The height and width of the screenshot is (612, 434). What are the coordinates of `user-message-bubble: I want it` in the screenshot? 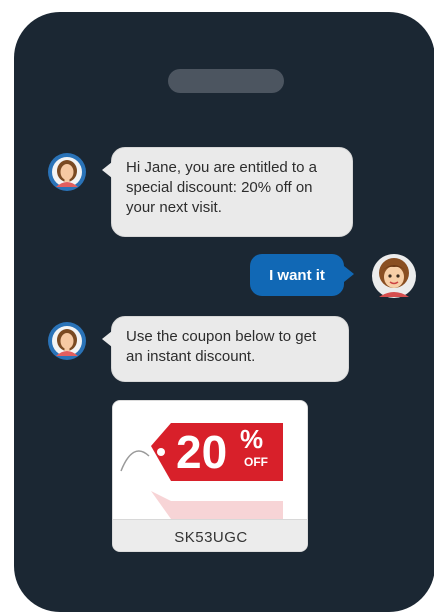 It's located at (302, 275).